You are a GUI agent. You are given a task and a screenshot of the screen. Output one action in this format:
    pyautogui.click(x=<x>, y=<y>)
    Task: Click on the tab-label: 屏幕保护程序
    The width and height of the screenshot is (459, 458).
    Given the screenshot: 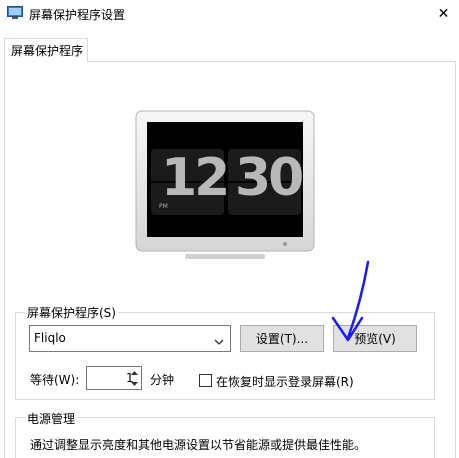 What is the action you would take?
    pyautogui.click(x=47, y=51)
    